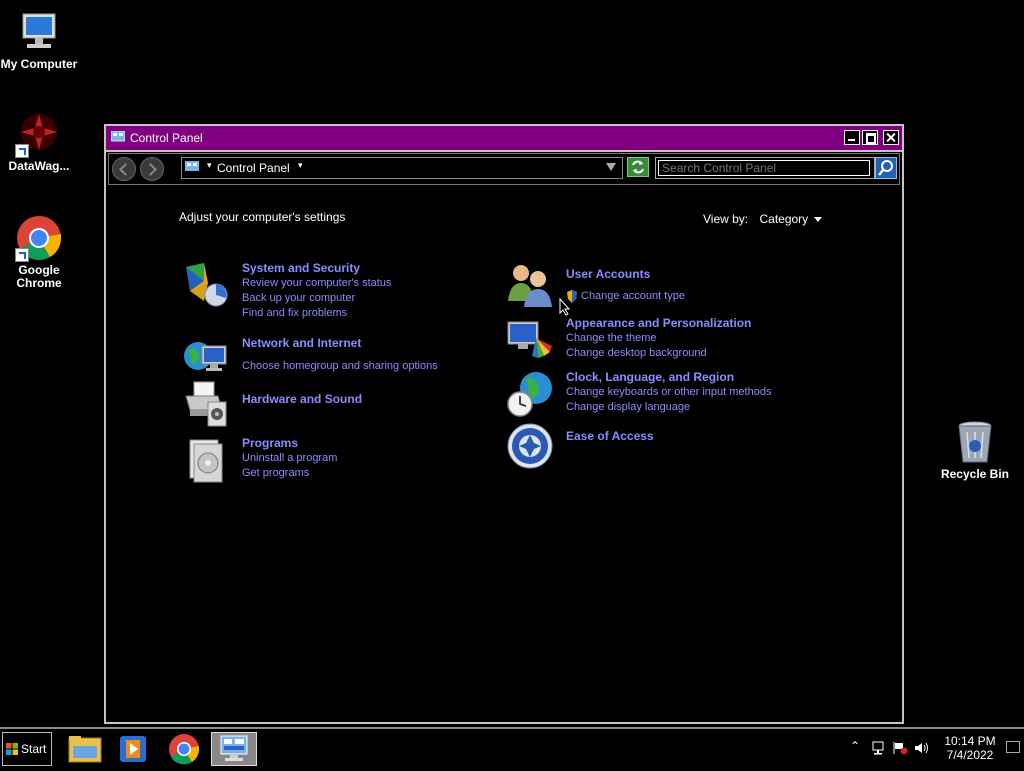  I want to click on search-input, so click(764, 168).